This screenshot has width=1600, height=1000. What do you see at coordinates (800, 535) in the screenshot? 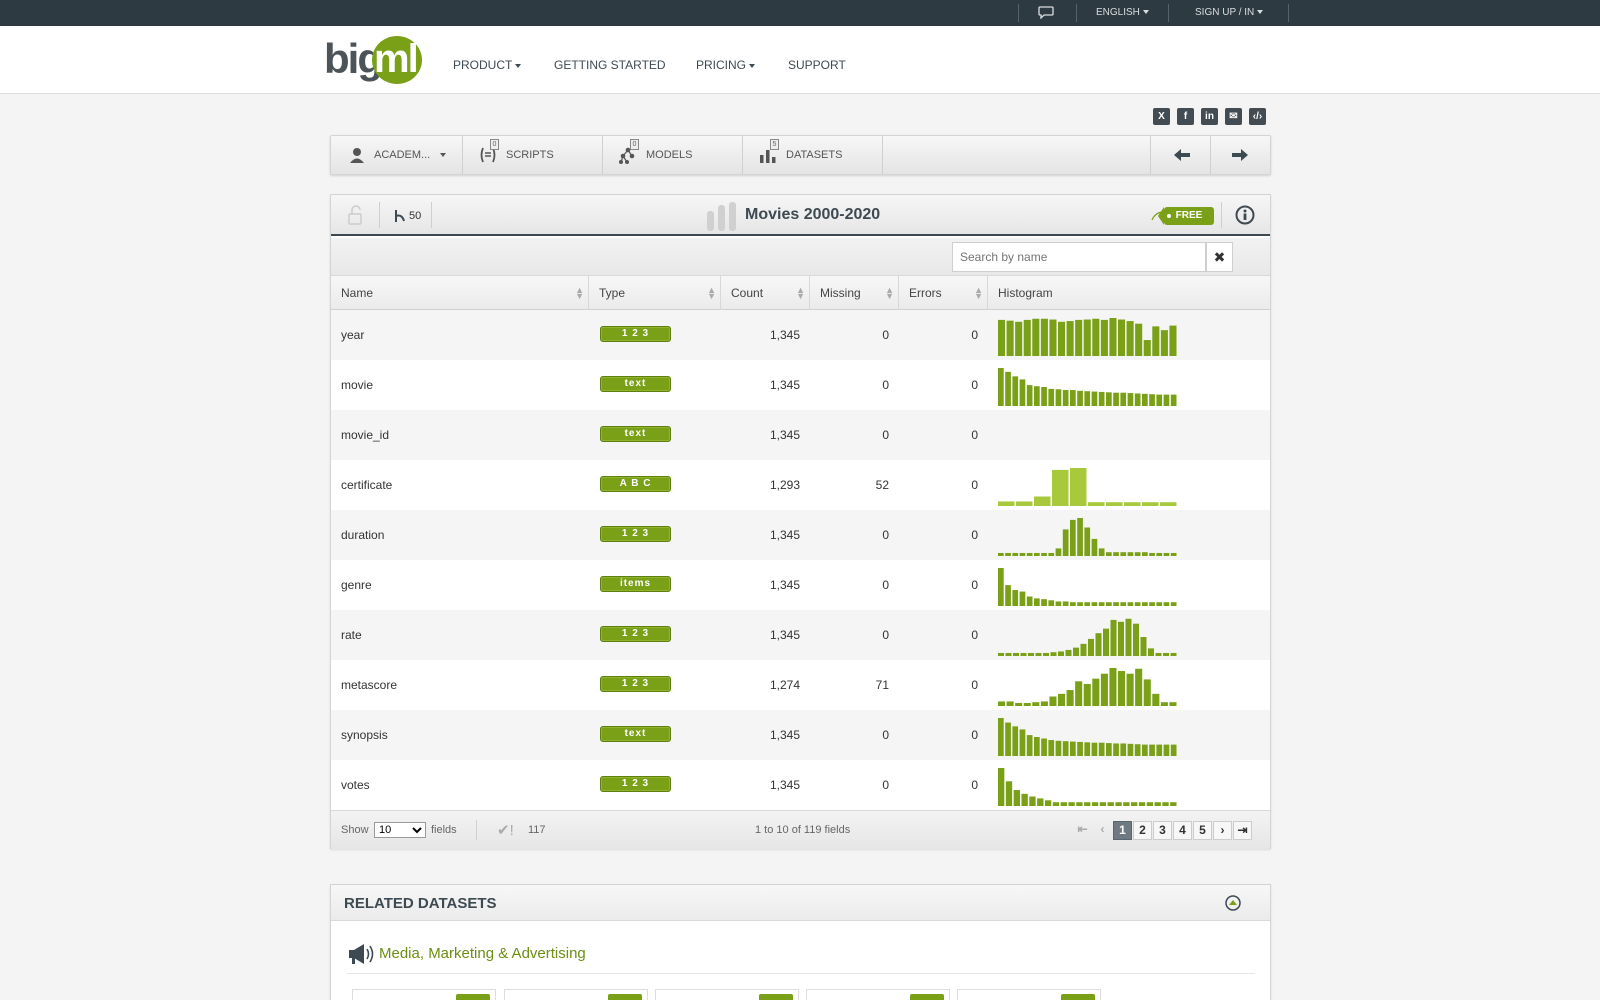
I see `table-row: duration 1 2 3 1,345 0 0` at bounding box center [800, 535].